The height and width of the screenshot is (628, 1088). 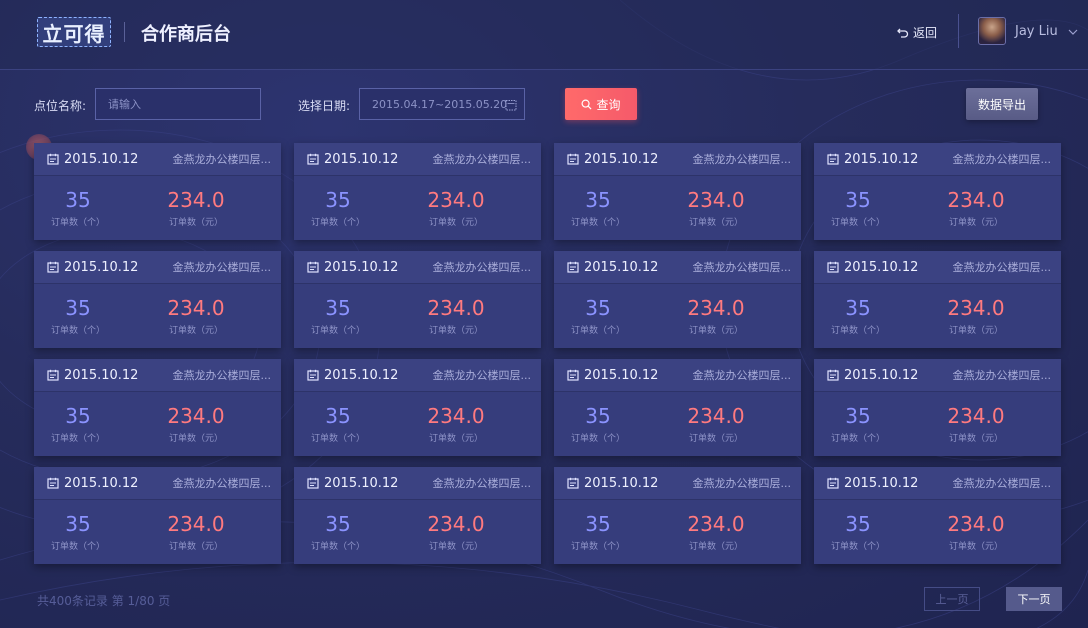 What do you see at coordinates (992, 31) in the screenshot?
I see `avatar` at bounding box center [992, 31].